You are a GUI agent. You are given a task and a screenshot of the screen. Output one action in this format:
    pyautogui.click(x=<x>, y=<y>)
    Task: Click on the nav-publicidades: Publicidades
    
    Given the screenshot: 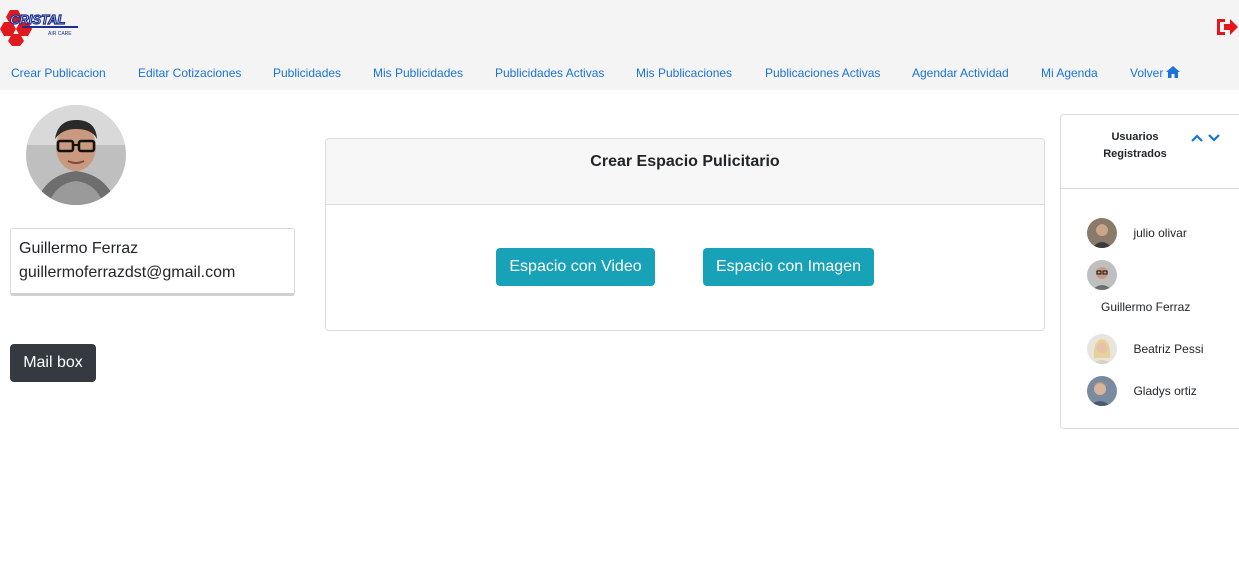 What is the action you would take?
    pyautogui.click(x=307, y=73)
    